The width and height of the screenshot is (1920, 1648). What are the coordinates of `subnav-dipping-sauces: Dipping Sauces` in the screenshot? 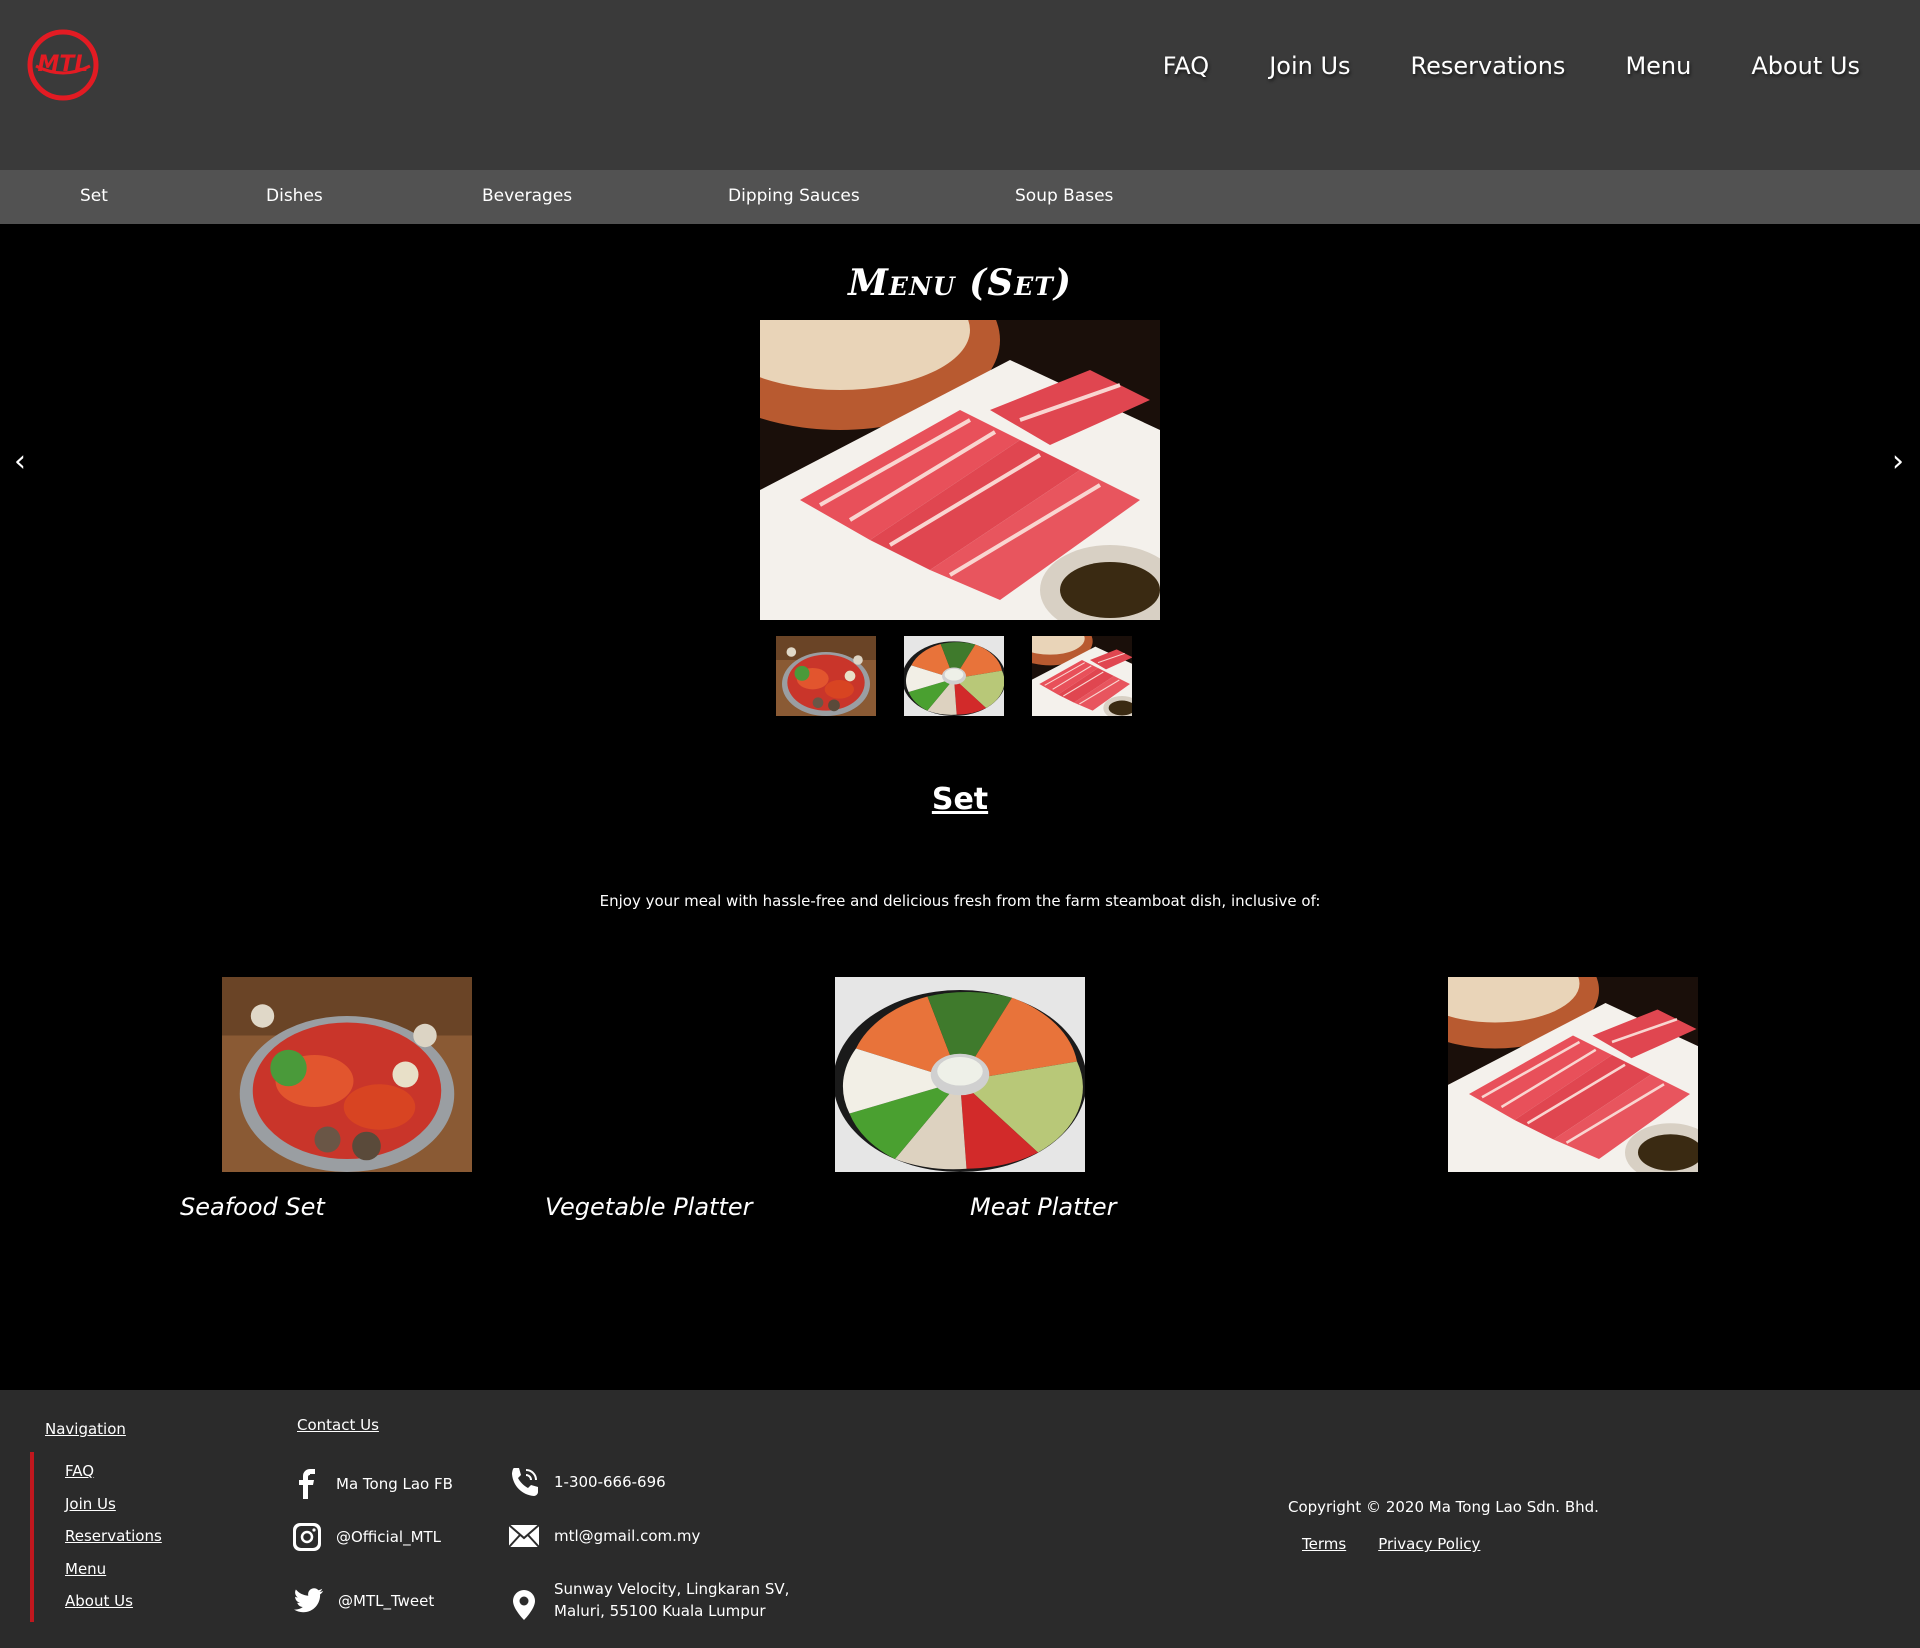 It's located at (794, 196).